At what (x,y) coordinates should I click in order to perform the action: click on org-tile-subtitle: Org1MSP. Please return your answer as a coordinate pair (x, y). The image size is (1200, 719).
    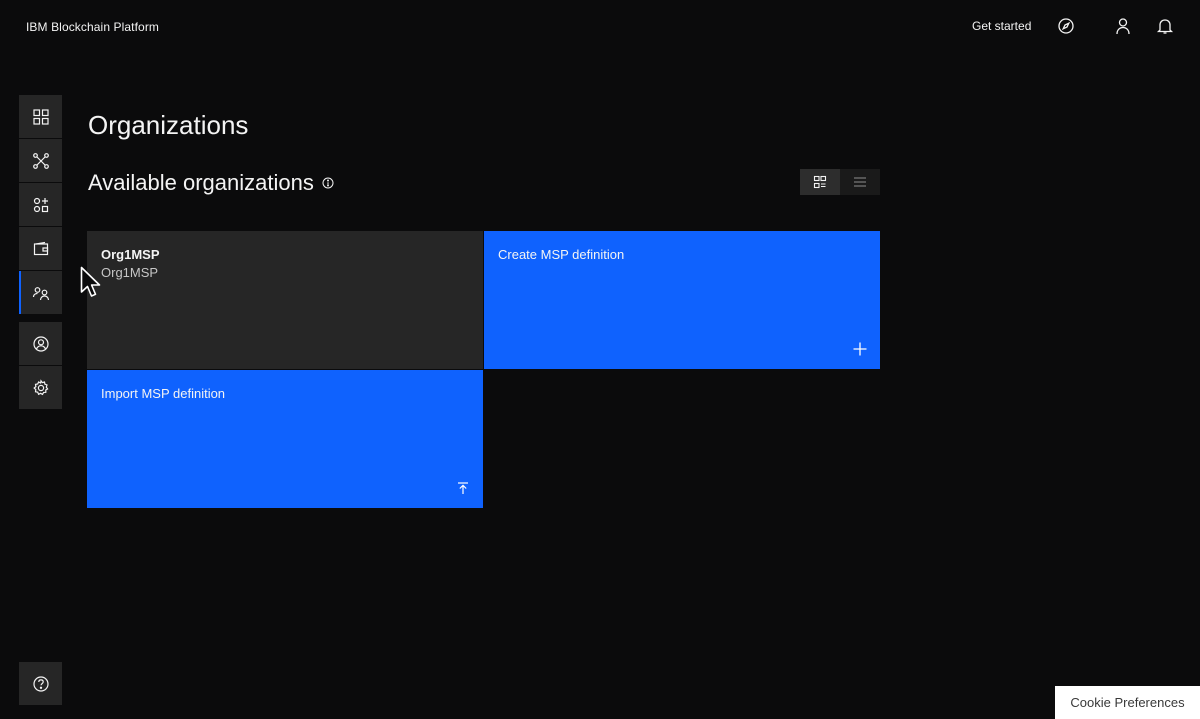
    Looking at the image, I should click on (130, 272).